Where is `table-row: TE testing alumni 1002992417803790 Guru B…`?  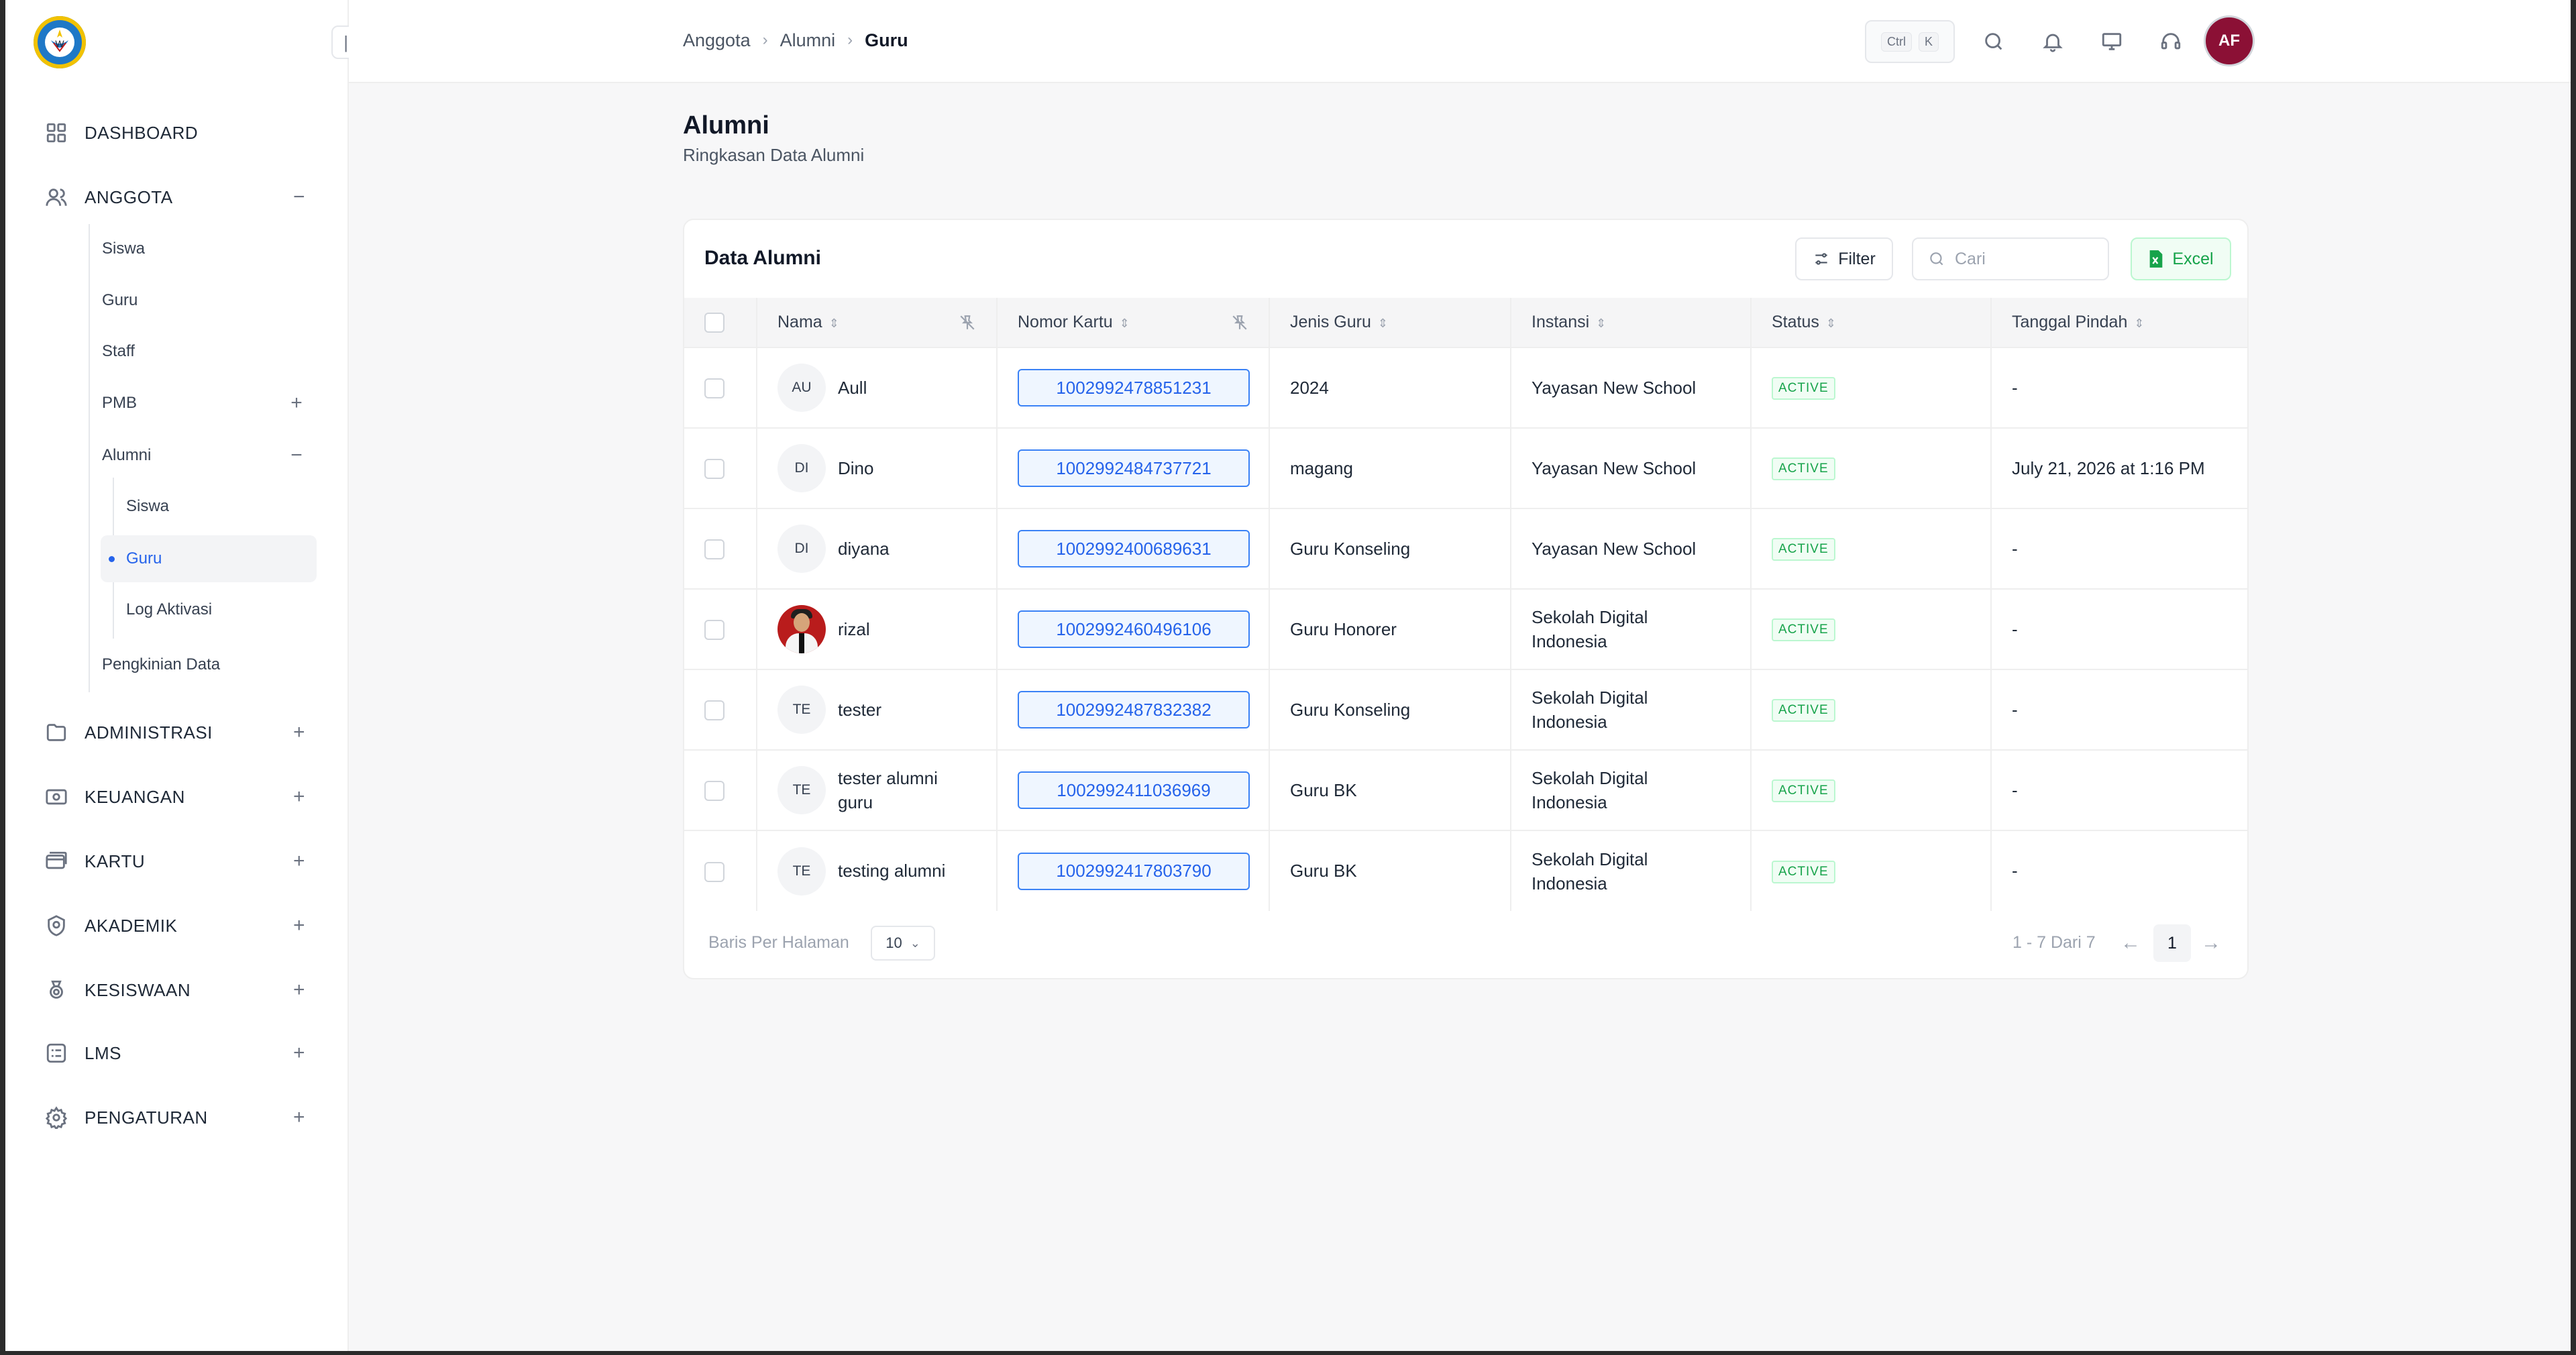
table-row: TE testing alumni 1002992417803790 Guru B… is located at coordinates (1465, 870).